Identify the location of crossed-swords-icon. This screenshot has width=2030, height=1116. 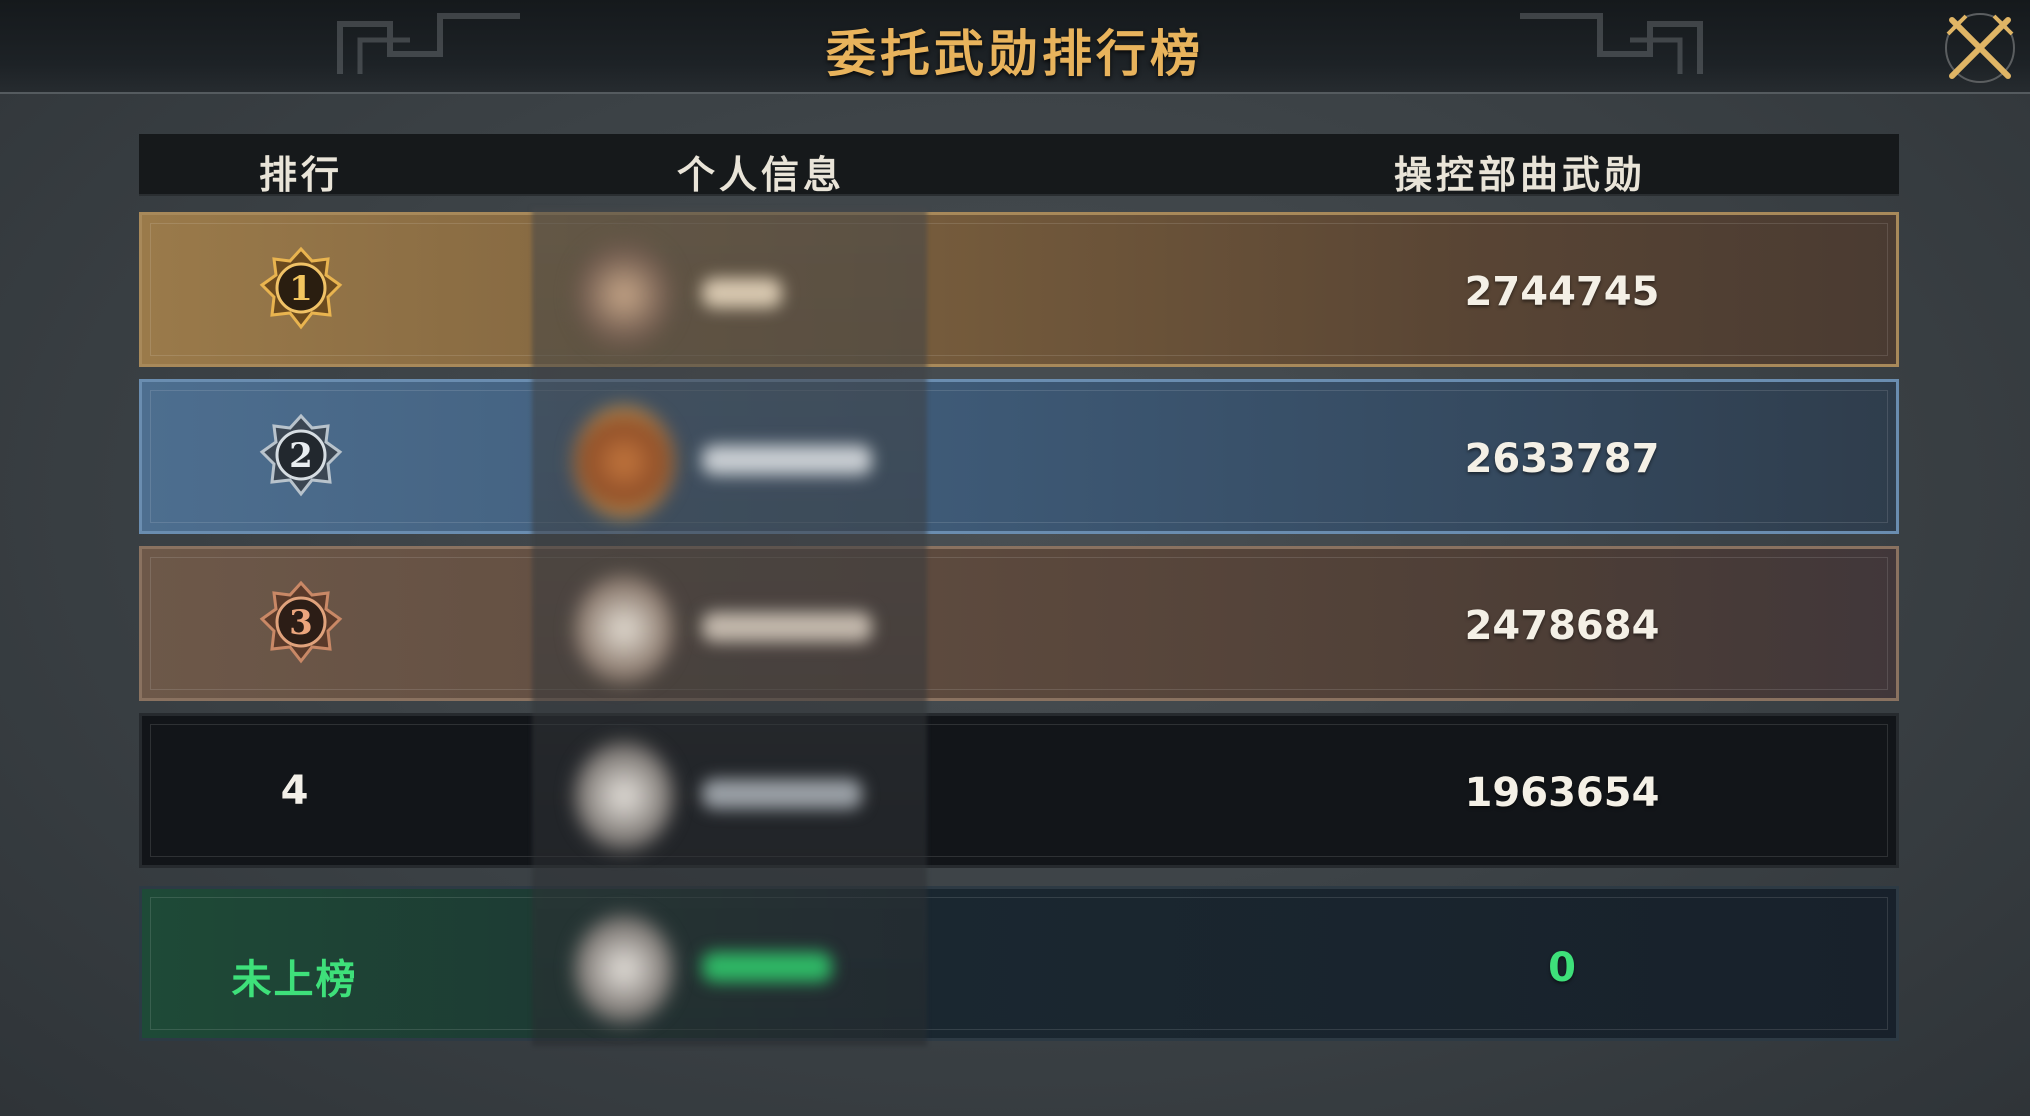
(1980, 46).